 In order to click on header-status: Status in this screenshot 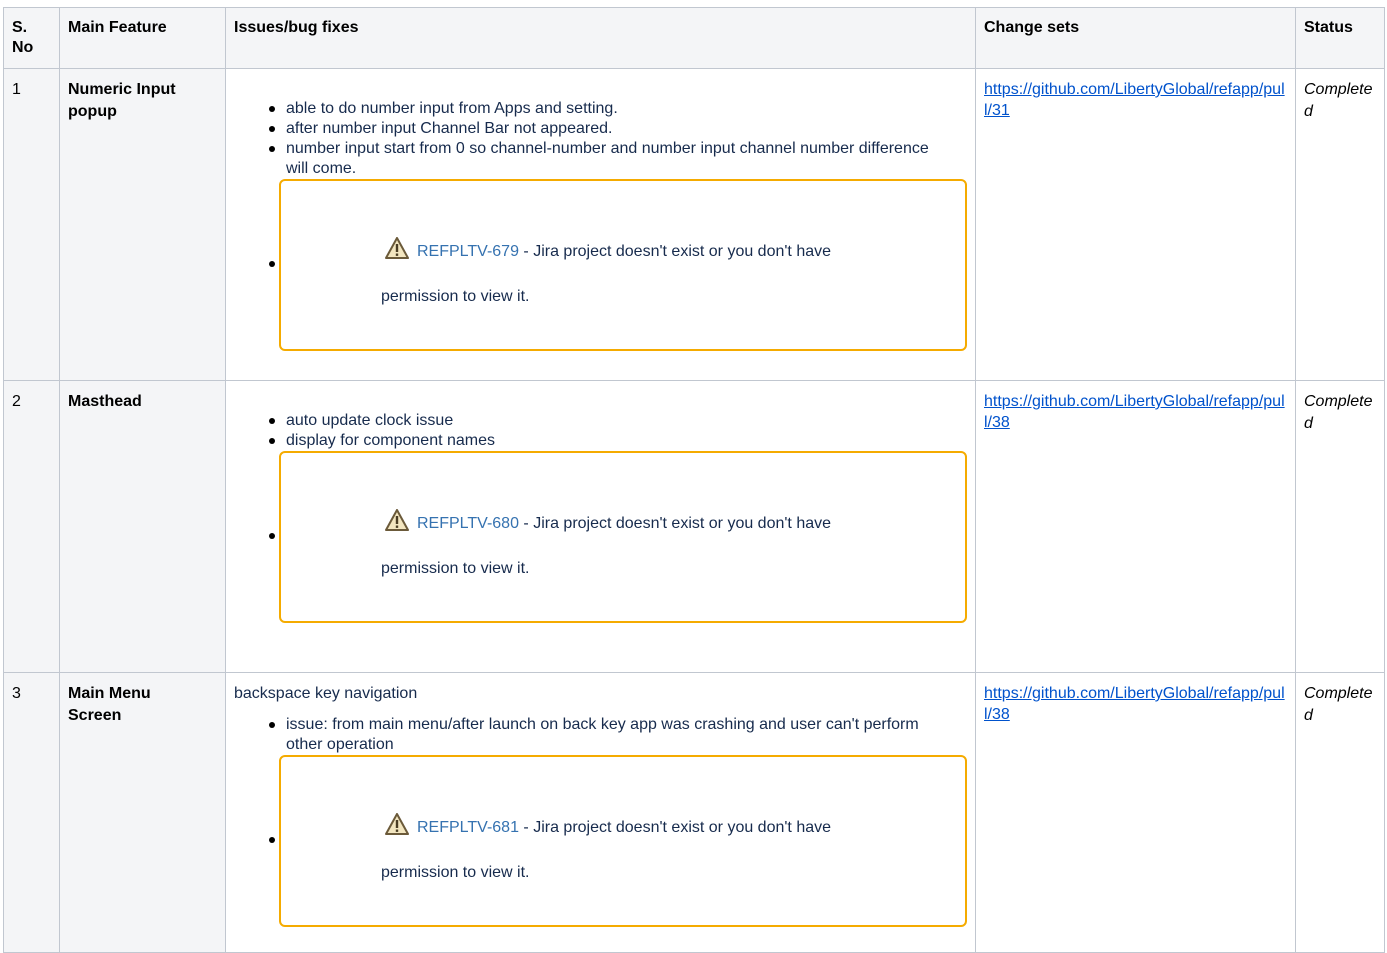, I will do `click(1340, 38)`.